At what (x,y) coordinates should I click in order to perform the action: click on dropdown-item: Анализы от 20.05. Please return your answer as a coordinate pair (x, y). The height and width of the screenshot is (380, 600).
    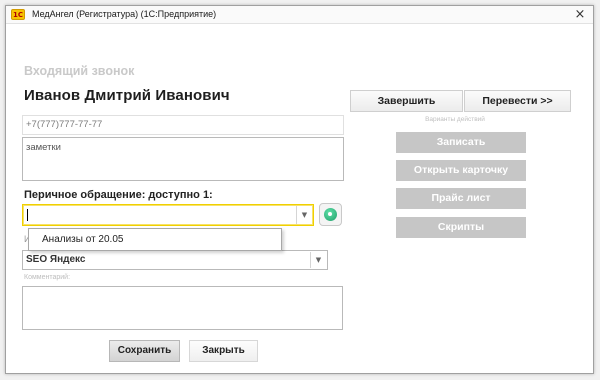
    Looking at the image, I should click on (82, 239).